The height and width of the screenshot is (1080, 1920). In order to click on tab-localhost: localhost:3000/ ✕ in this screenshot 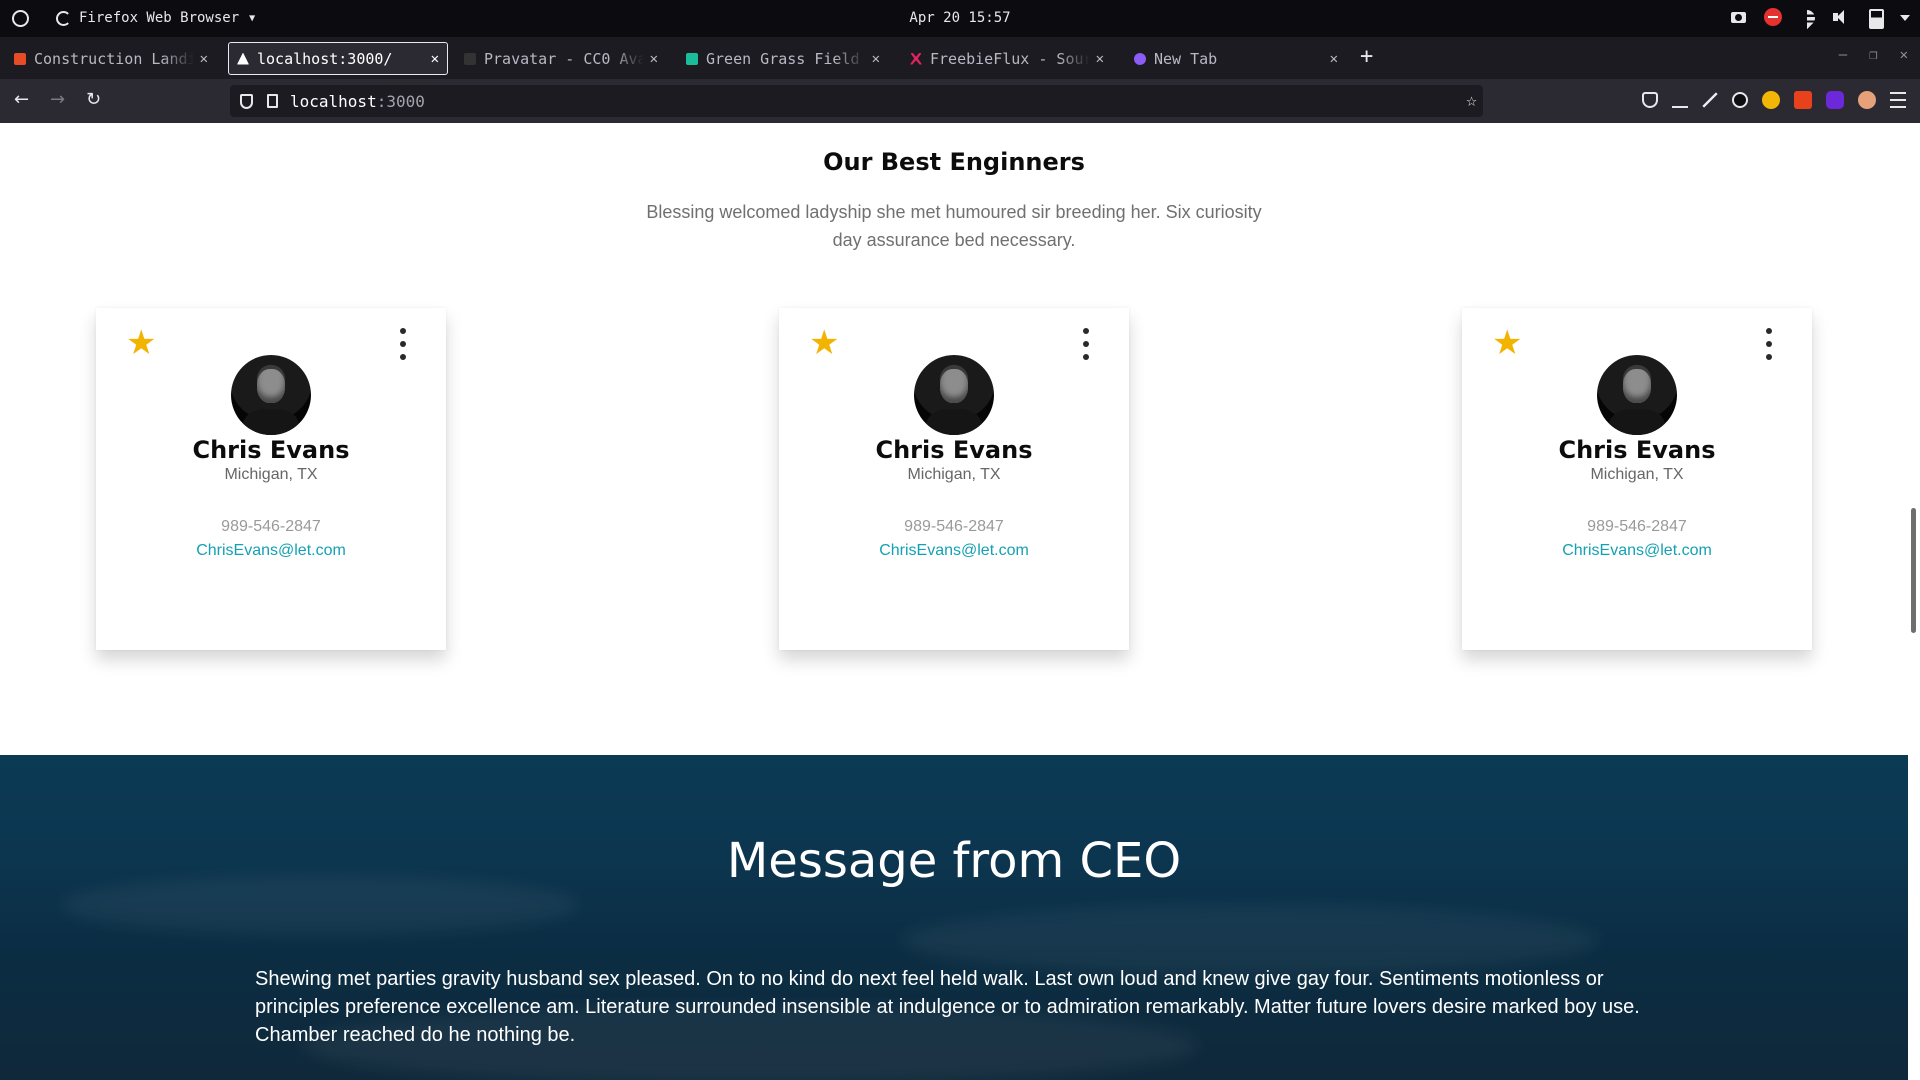, I will do `click(338, 58)`.